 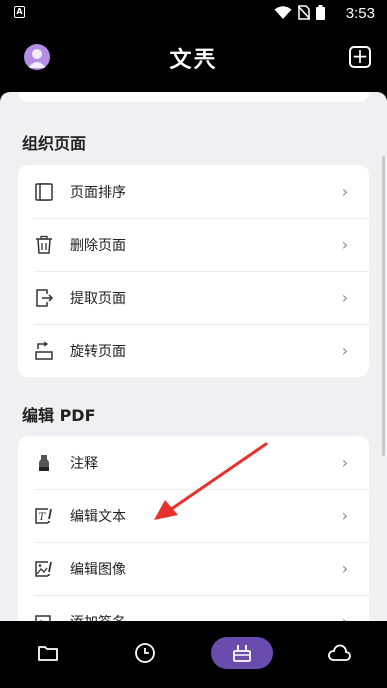 What do you see at coordinates (44, 192) in the screenshot?
I see `reorder-pages-icon` at bounding box center [44, 192].